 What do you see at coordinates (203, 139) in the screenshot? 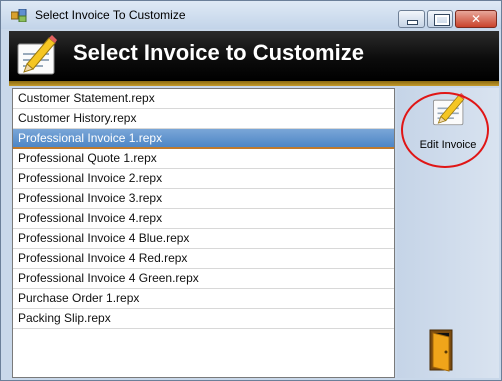
I see `list-item: Professional Invoice 1.repx` at bounding box center [203, 139].